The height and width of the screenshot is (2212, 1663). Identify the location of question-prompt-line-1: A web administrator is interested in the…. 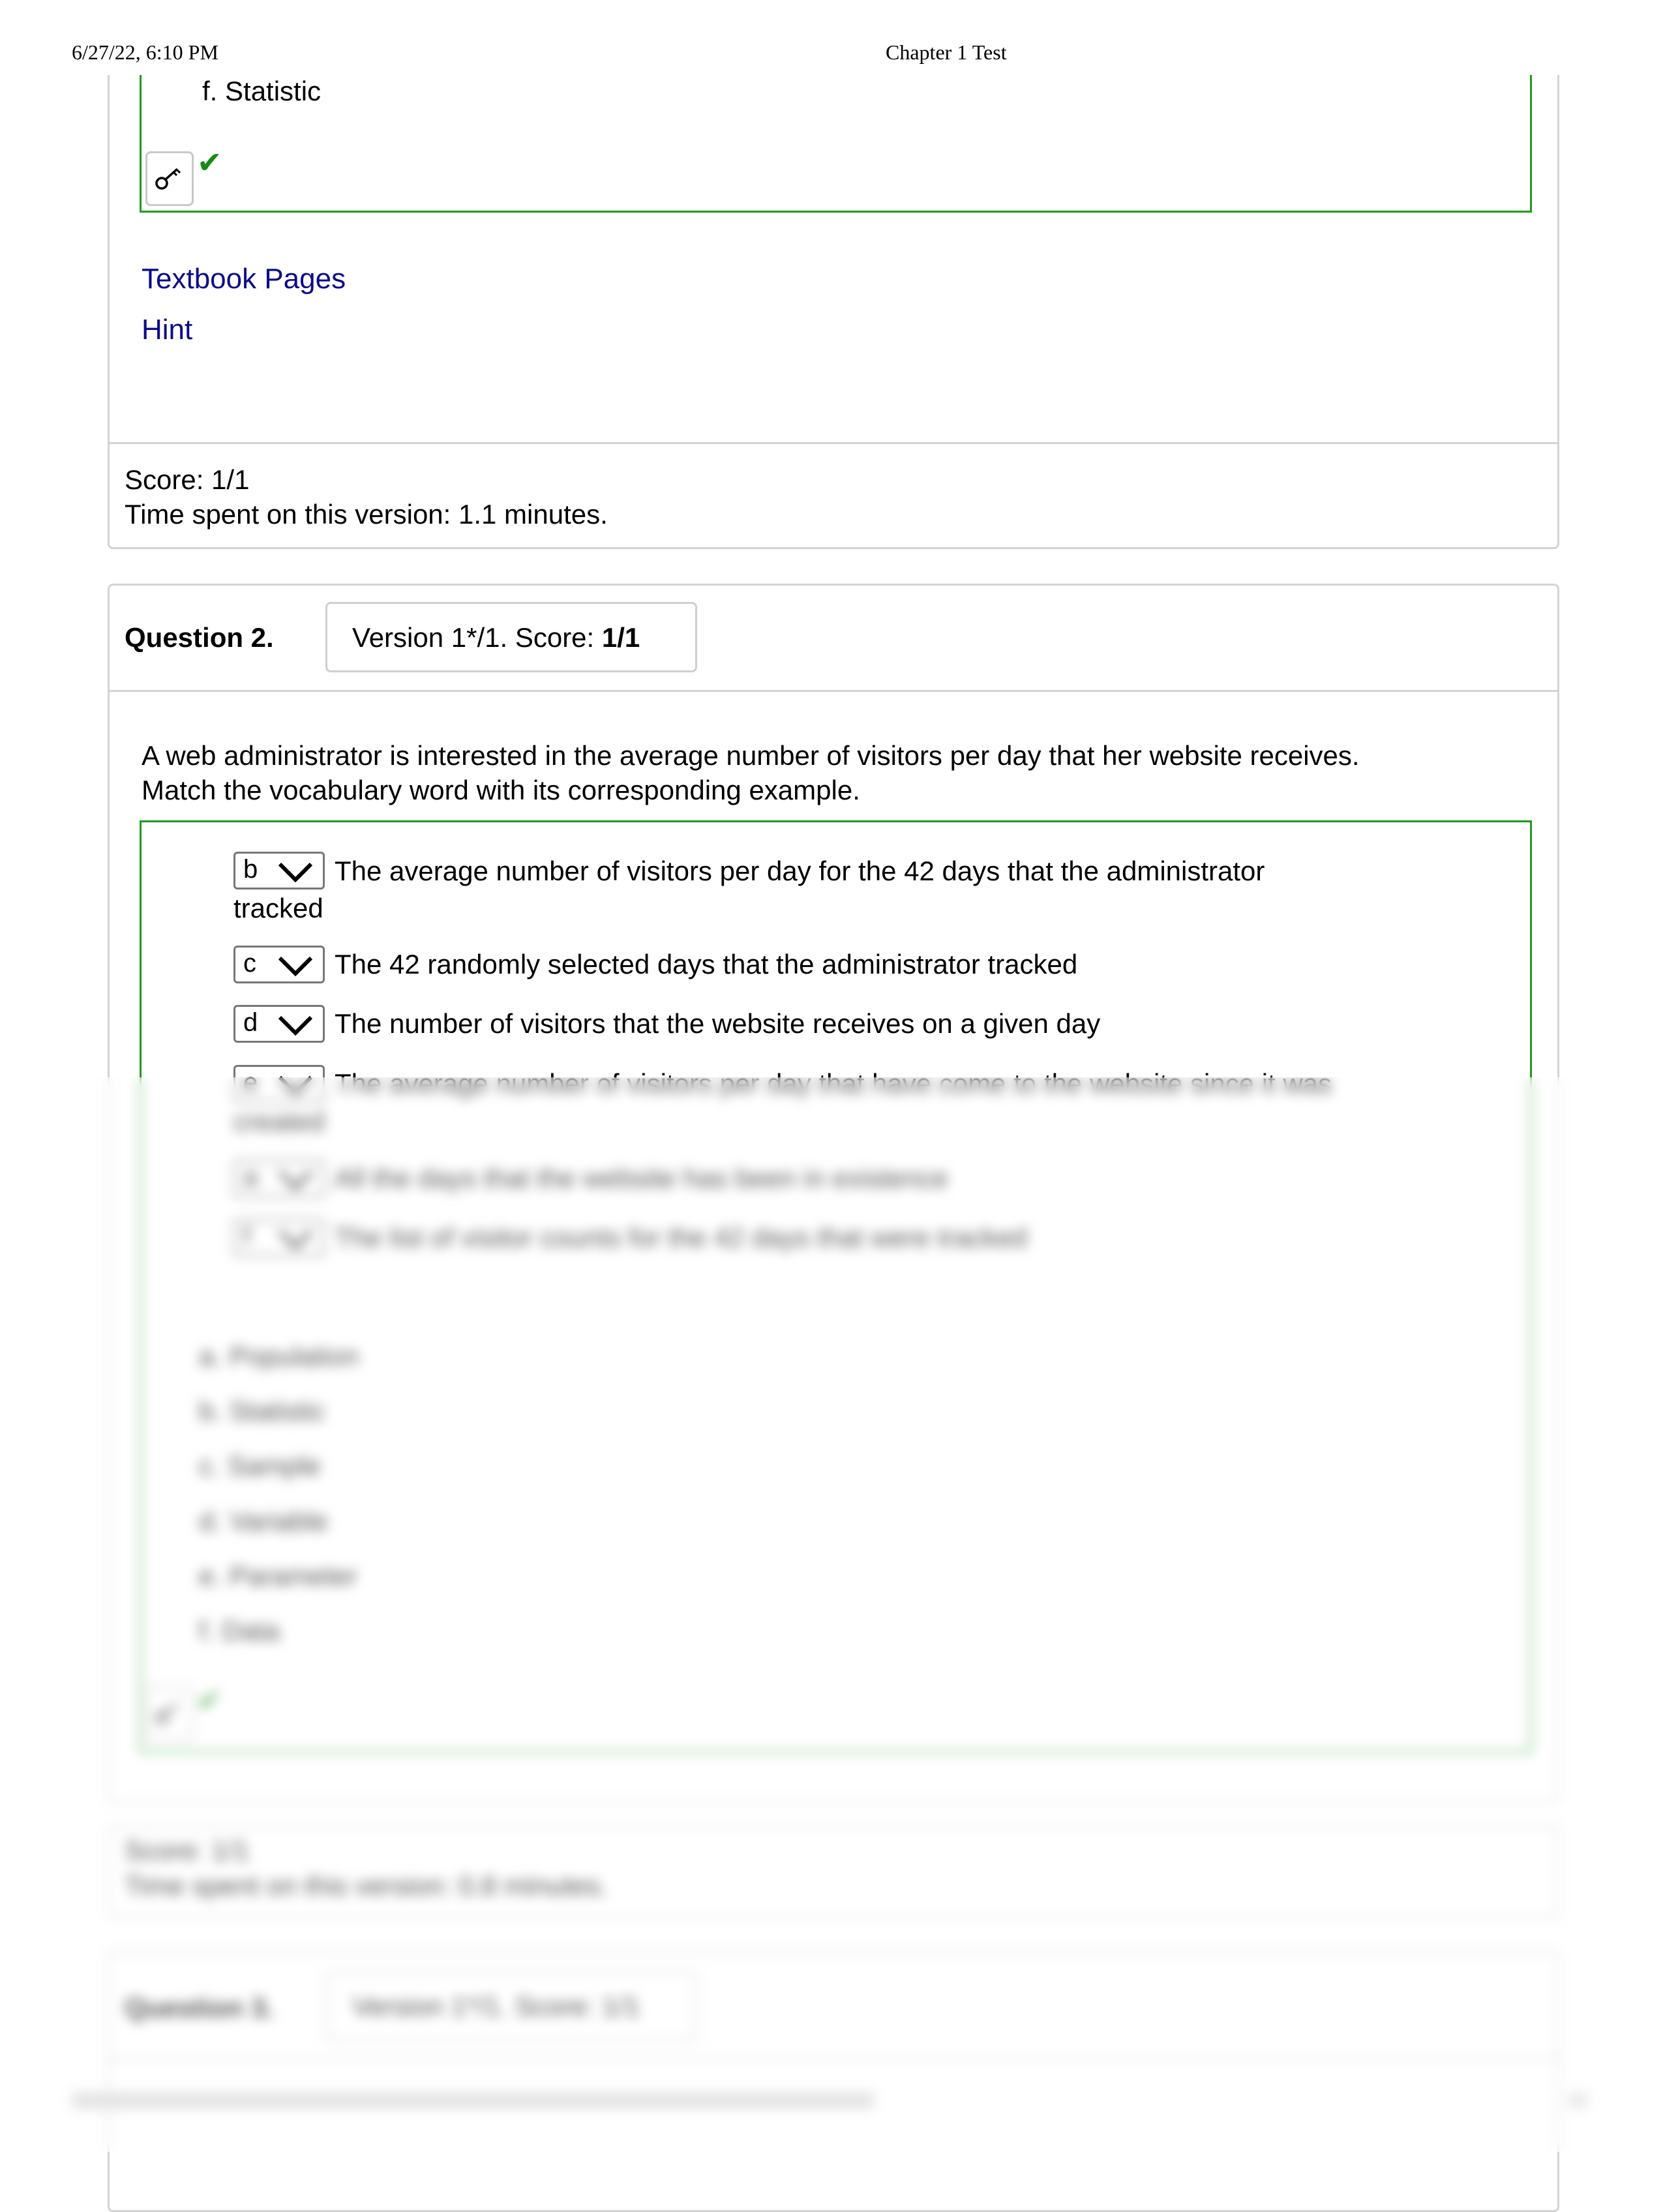
(751, 755).